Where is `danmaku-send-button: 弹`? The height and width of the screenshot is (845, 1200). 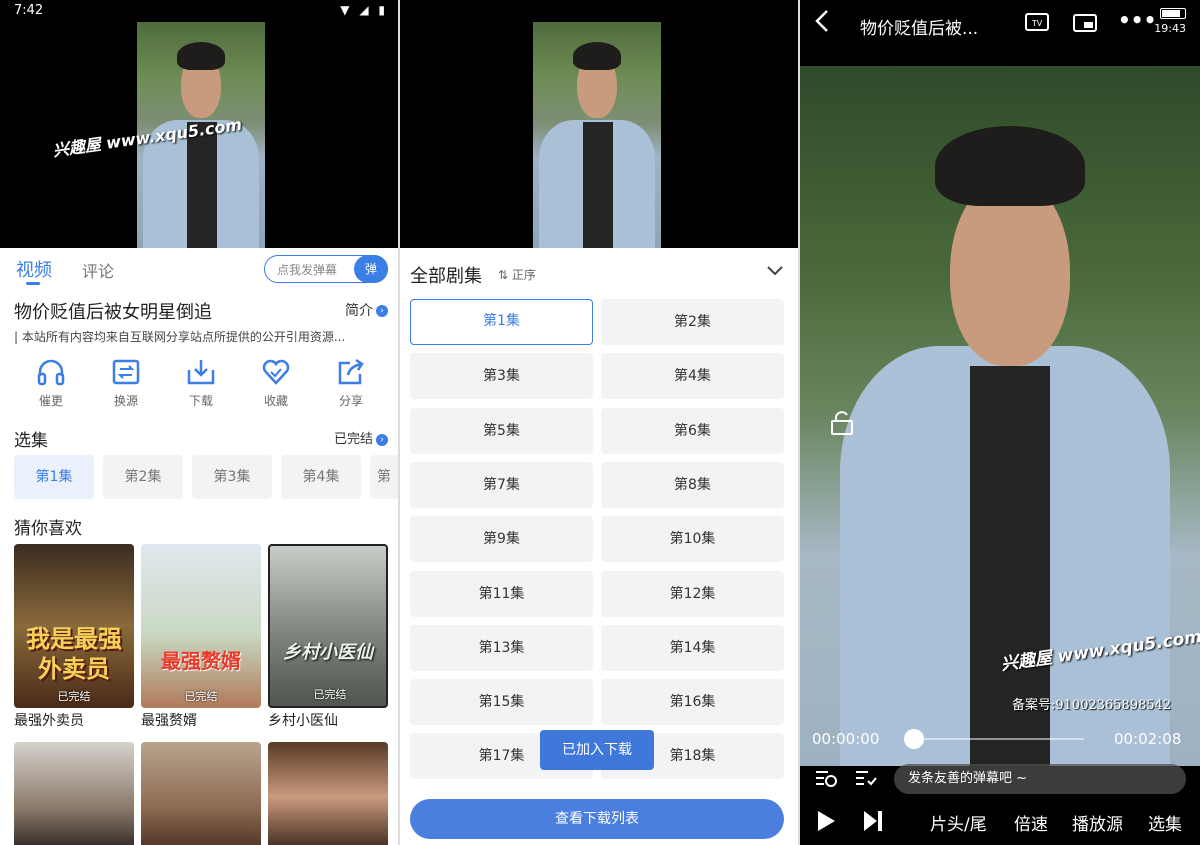
danmaku-send-button: 弹 is located at coordinates (371, 269).